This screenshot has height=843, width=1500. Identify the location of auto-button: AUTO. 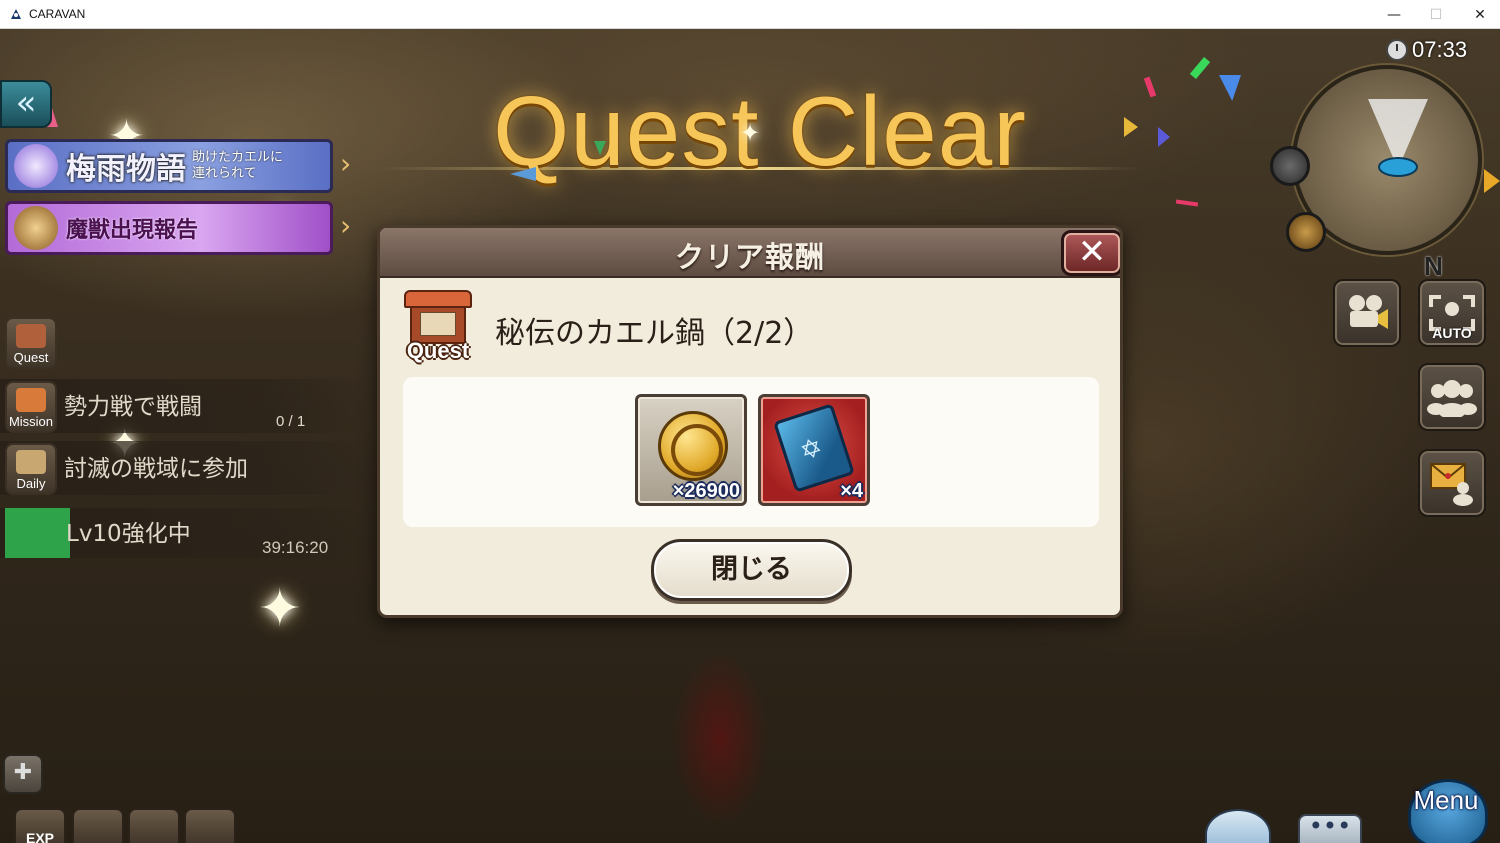
(1452, 313).